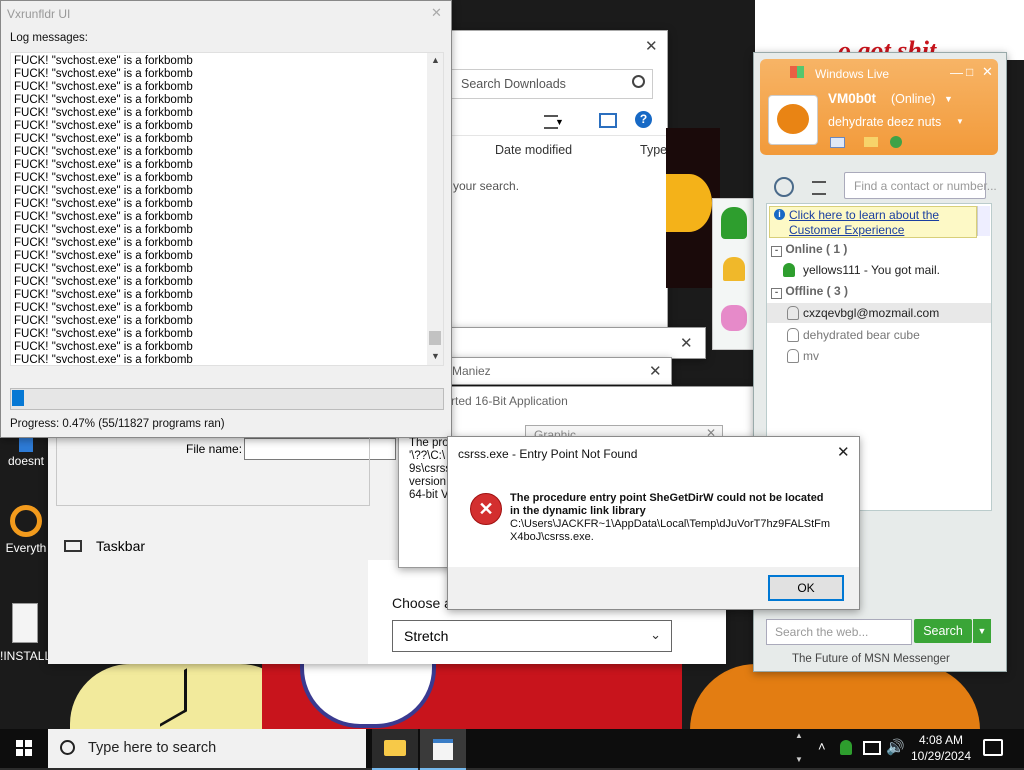 This screenshot has width=1024, height=770. What do you see at coordinates (559, 122) in the screenshot?
I see `chevron-down-icon: ▼` at bounding box center [559, 122].